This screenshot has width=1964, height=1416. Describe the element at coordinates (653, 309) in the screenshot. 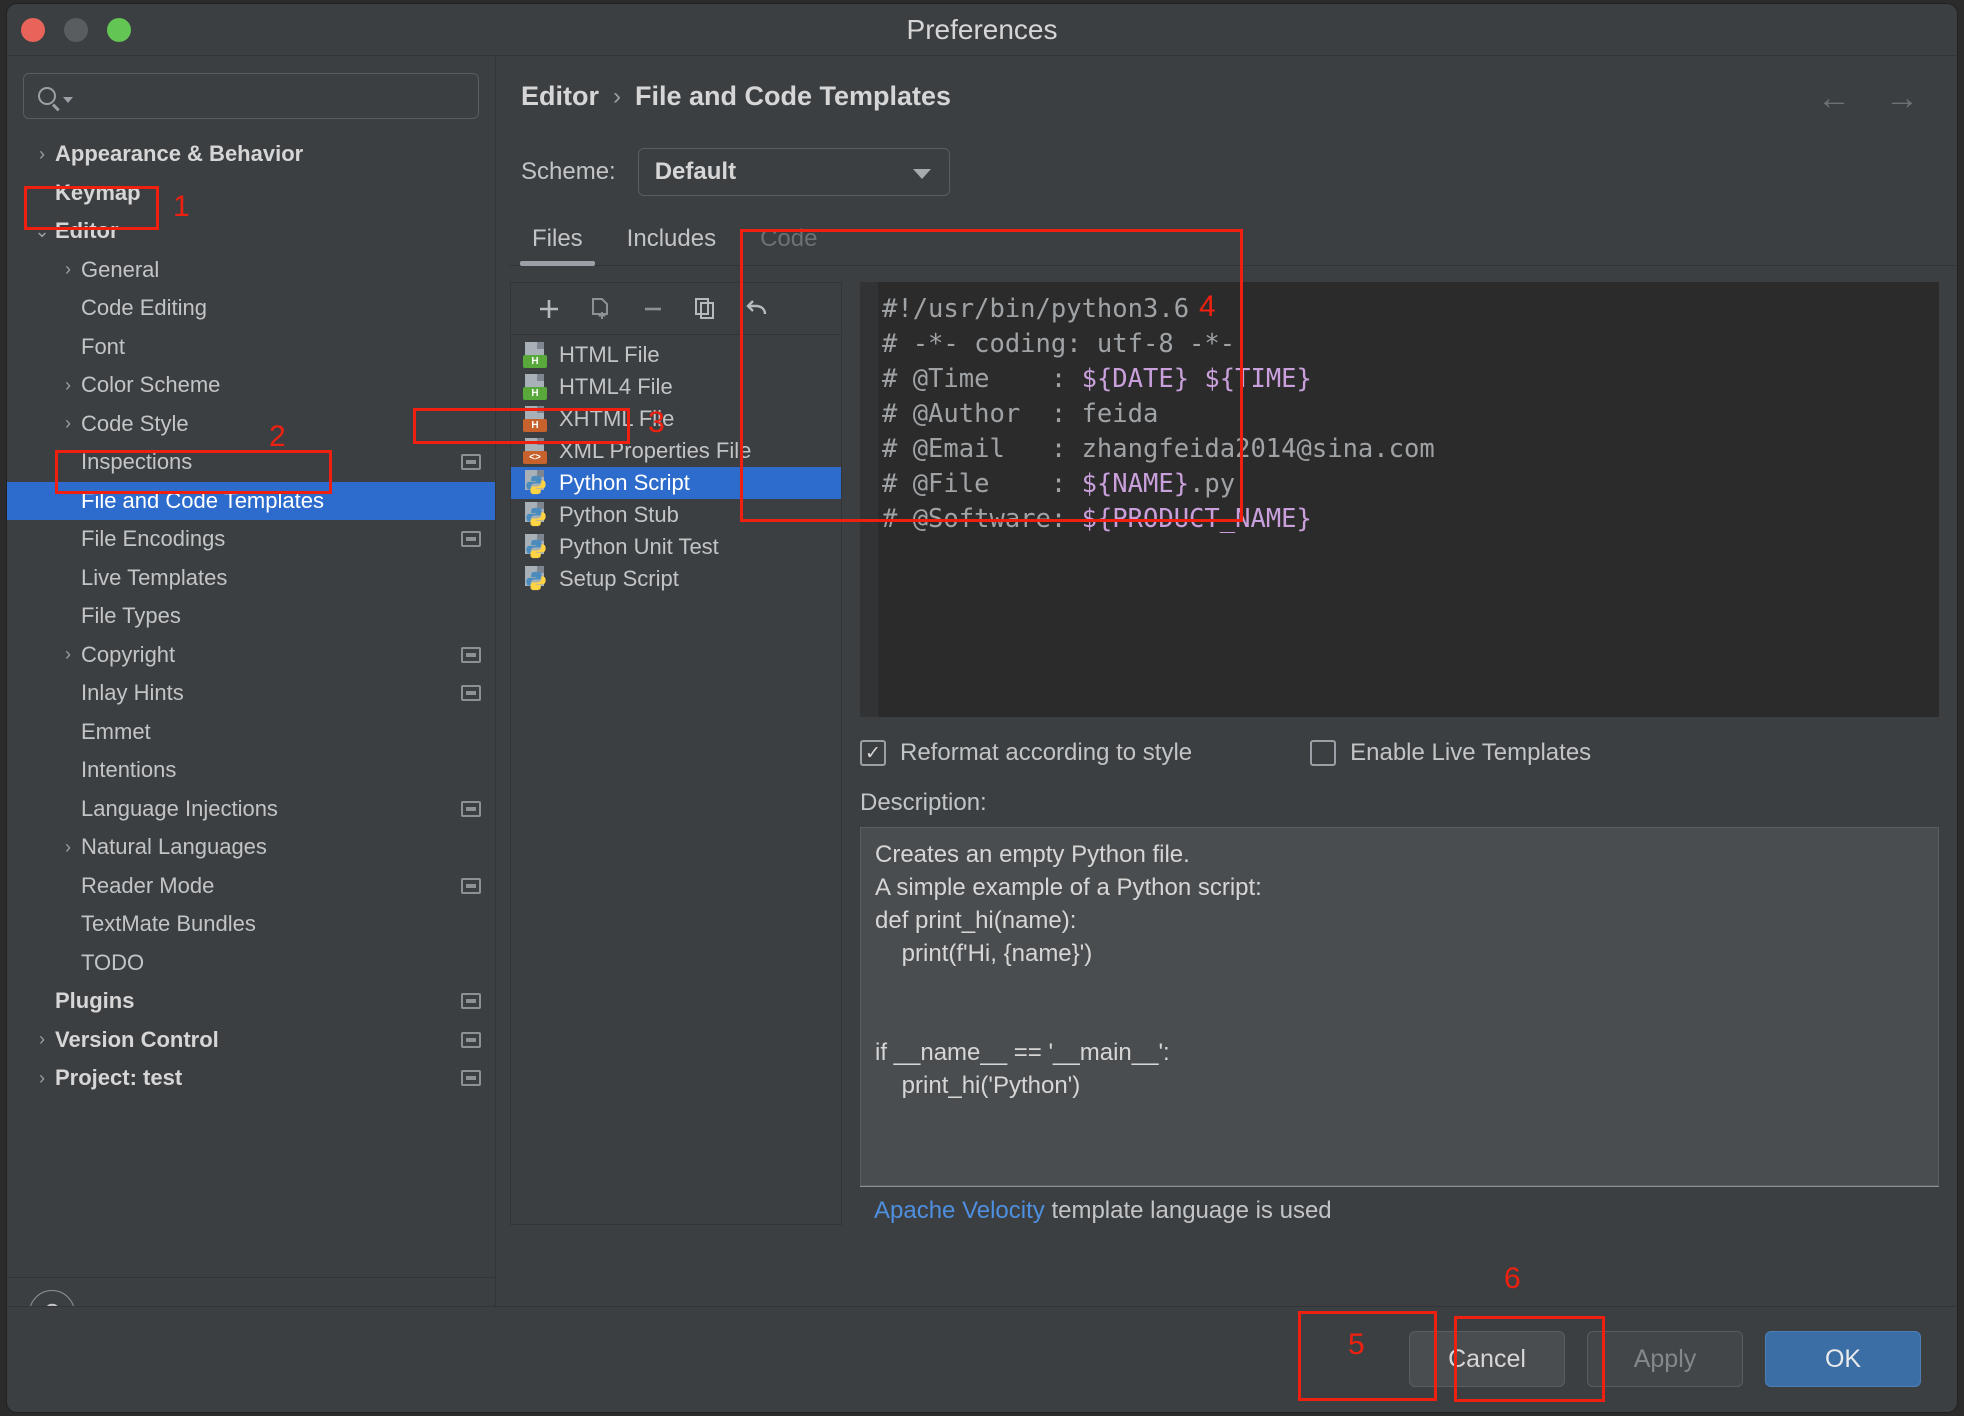

I see `remove-template-button` at that location.